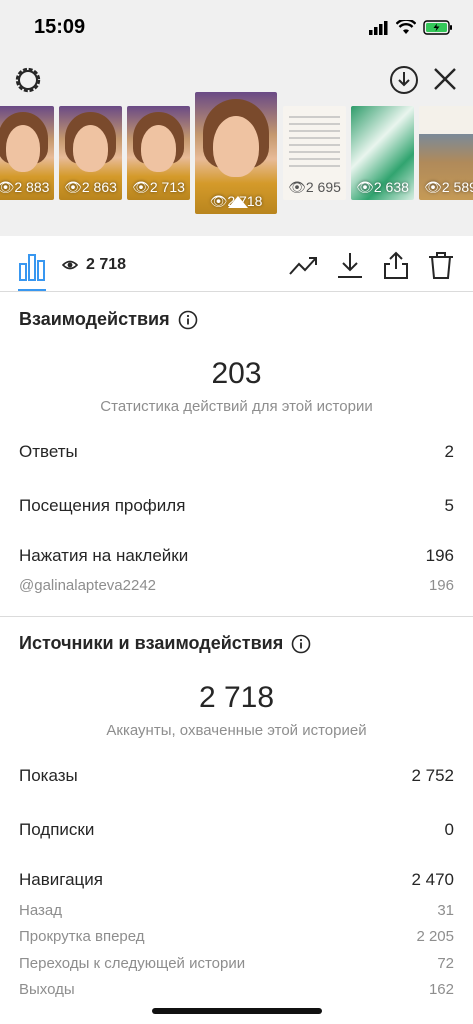 The width and height of the screenshot is (473, 1024). I want to click on thumbnail-view-count: 👁2 589, so click(446, 187).